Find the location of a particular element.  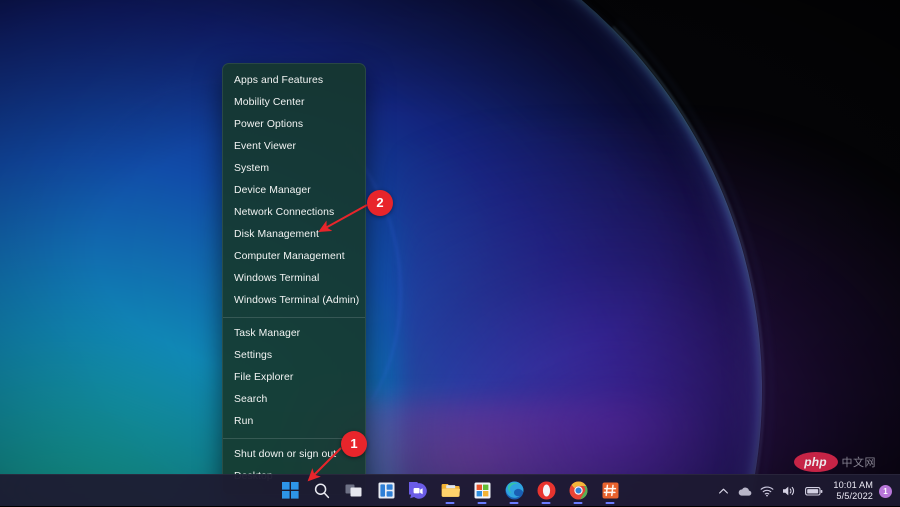

menu-item-device-manager: Device Manager is located at coordinates (294, 191).